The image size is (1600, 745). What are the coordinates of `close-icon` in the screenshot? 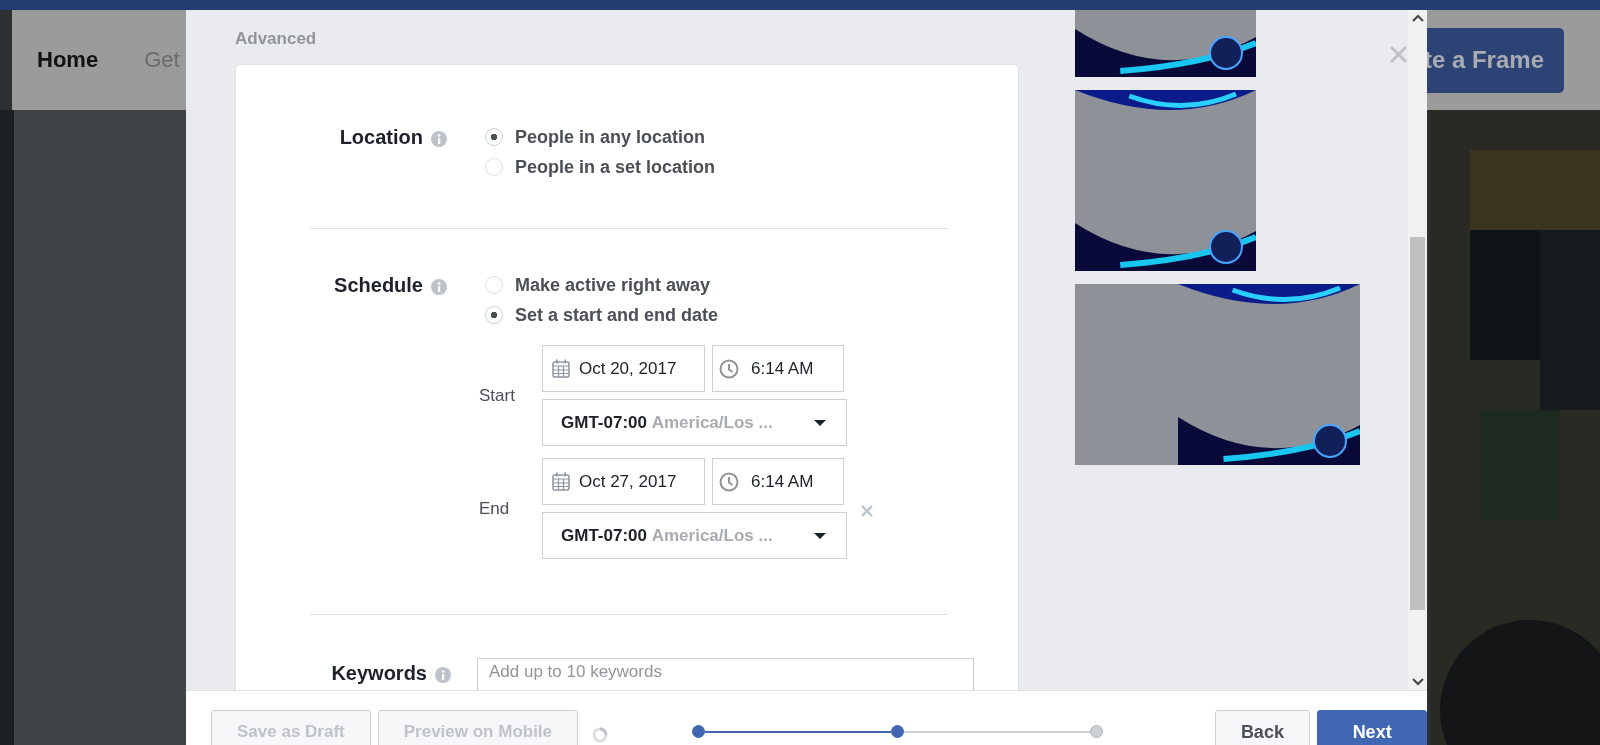 It's located at (1398, 54).